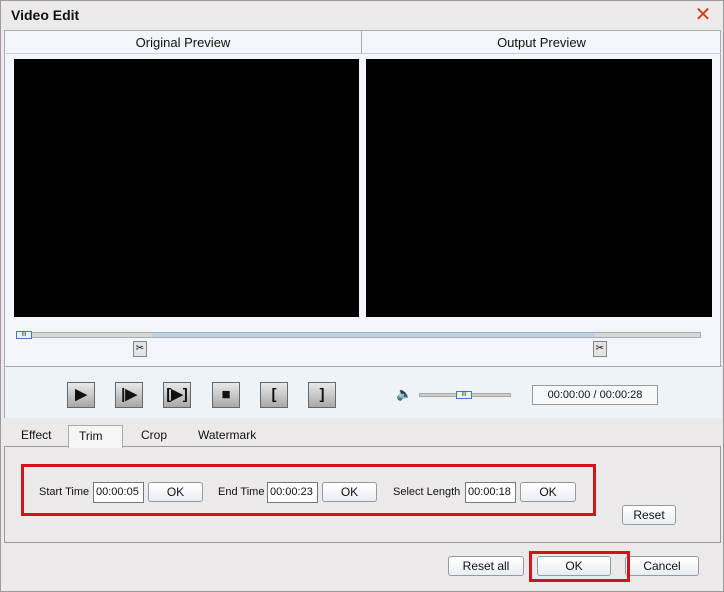  I want to click on original-preview-label: Original Preview, so click(183, 42).